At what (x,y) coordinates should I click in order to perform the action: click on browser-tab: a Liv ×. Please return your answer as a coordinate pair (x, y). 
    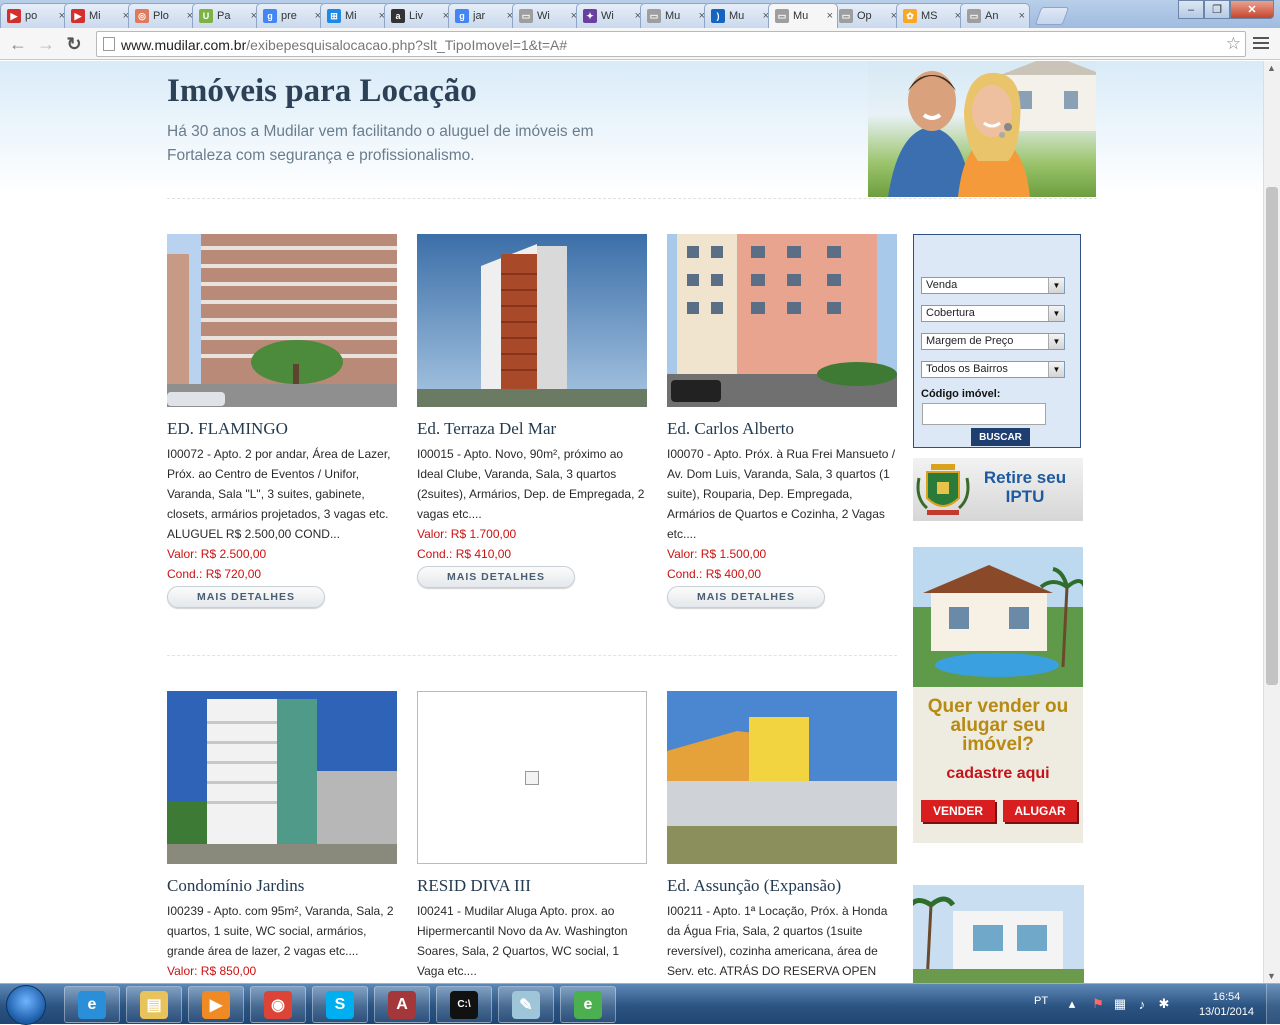
    Looking at the image, I should click on (419, 15).